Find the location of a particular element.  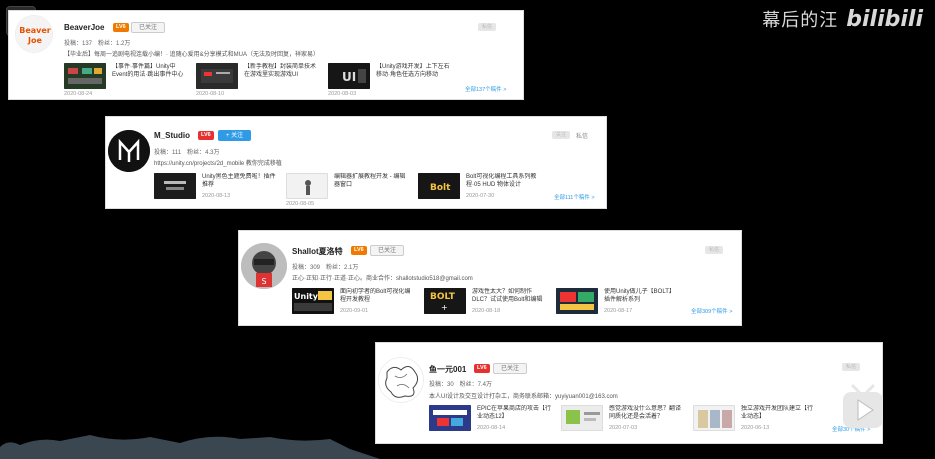

svg-text: Bolt is located at coordinates (440, 188).